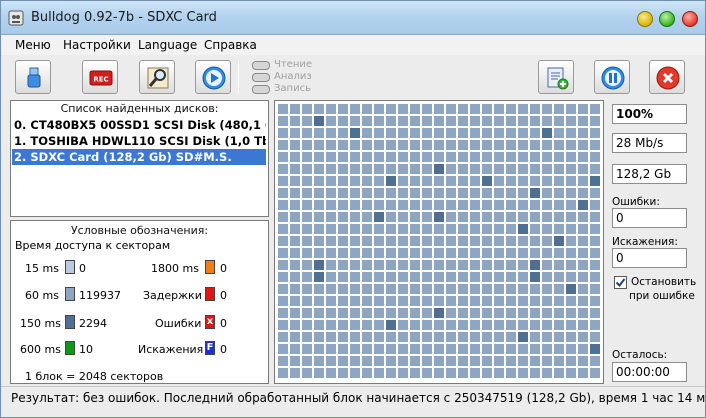  I want to click on add-log-icon, so click(558, 78).